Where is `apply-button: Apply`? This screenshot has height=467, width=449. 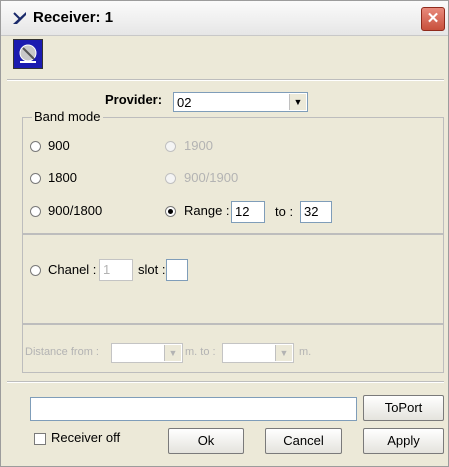 apply-button: Apply is located at coordinates (403, 441).